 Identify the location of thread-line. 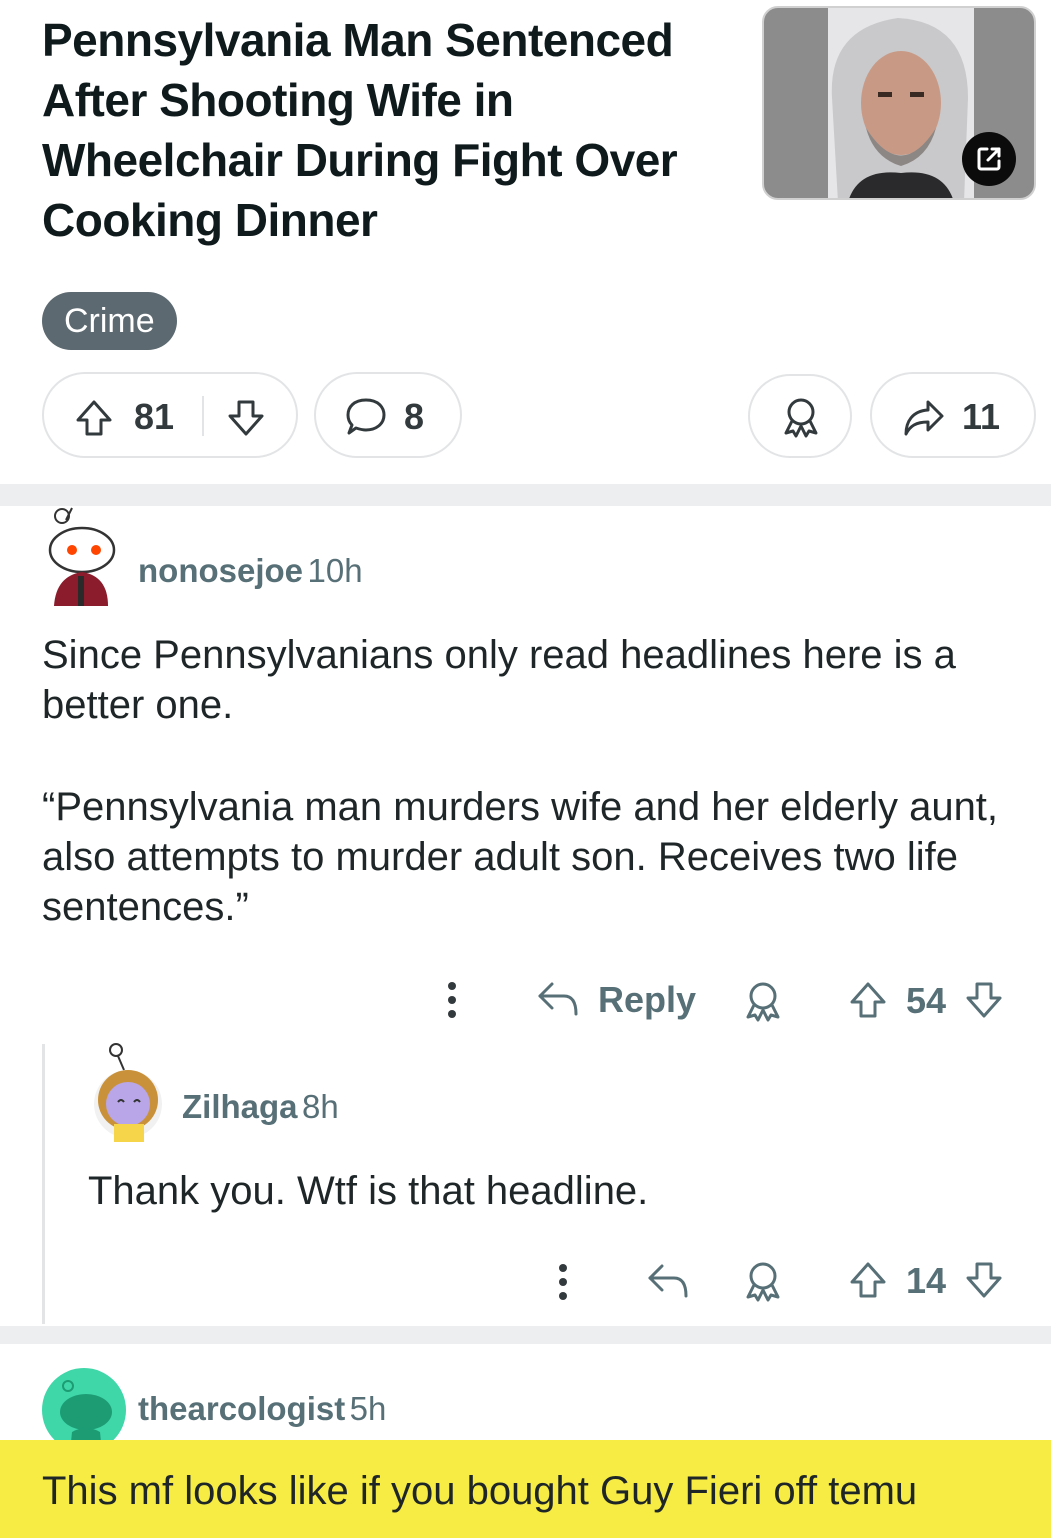
(43, 1184).